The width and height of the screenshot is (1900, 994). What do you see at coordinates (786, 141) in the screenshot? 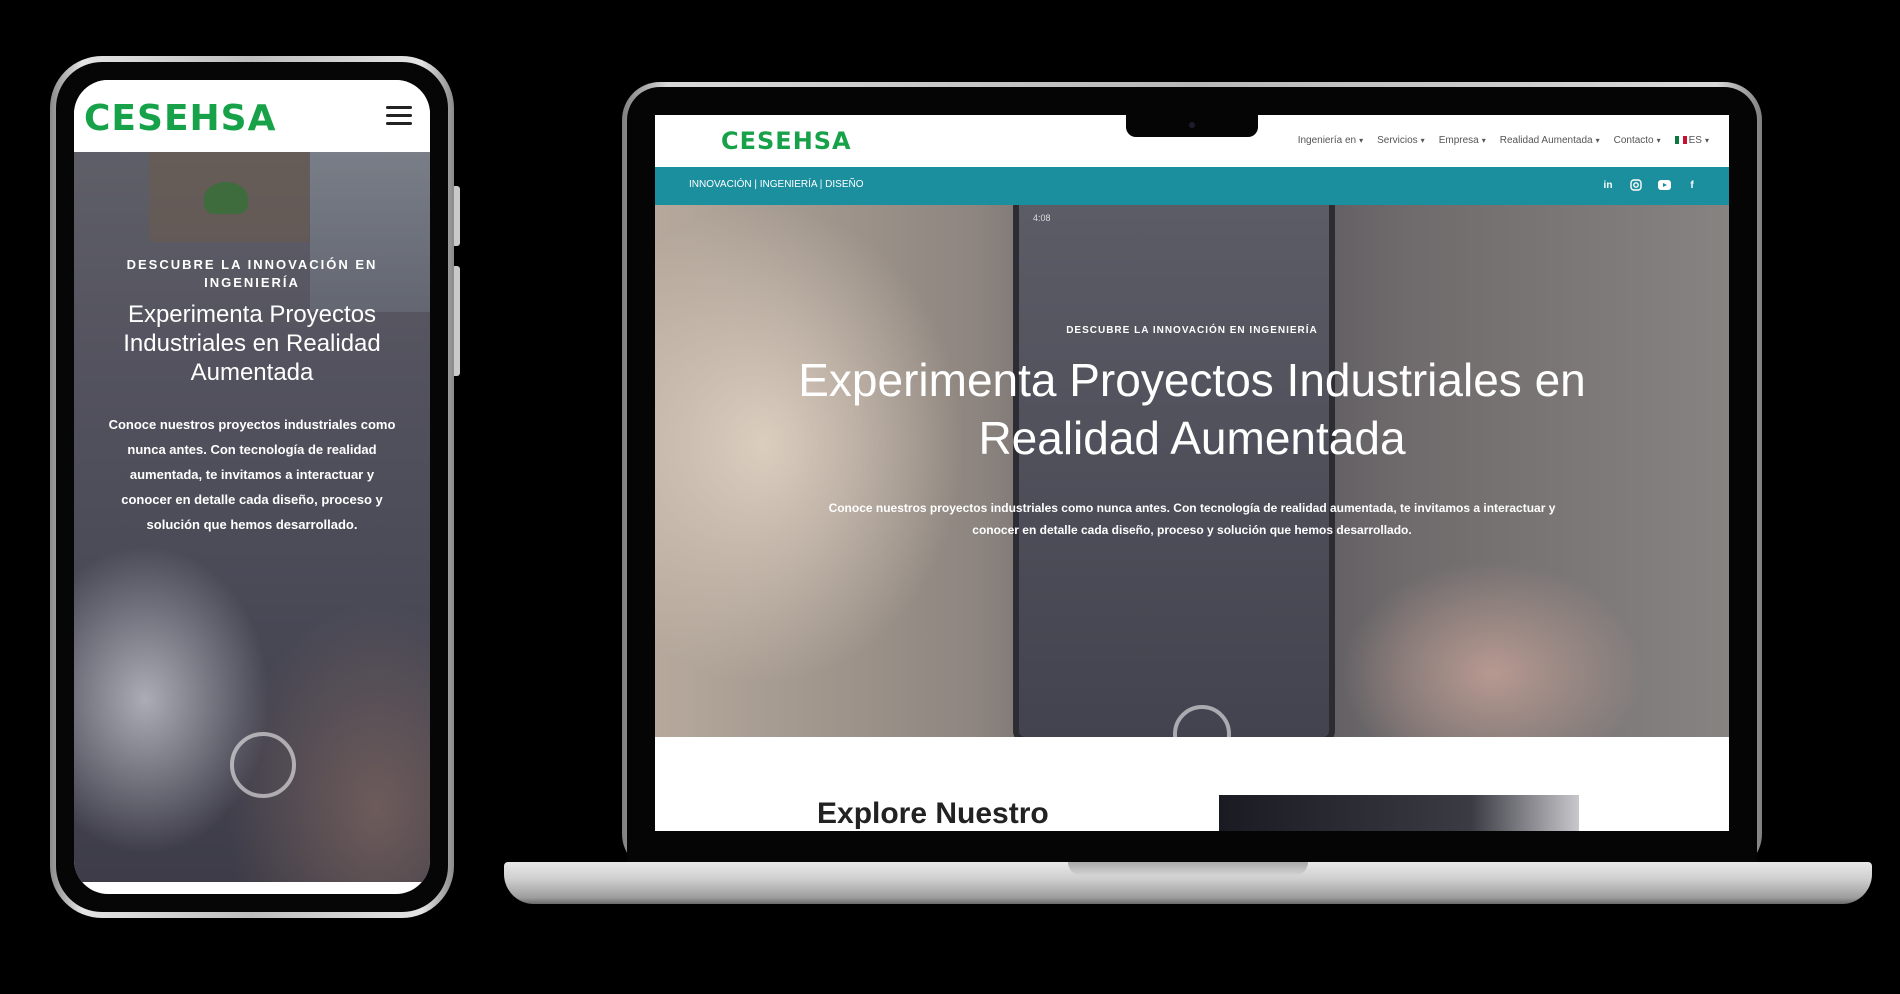
I see `desktop-logo: CESEHSA` at bounding box center [786, 141].